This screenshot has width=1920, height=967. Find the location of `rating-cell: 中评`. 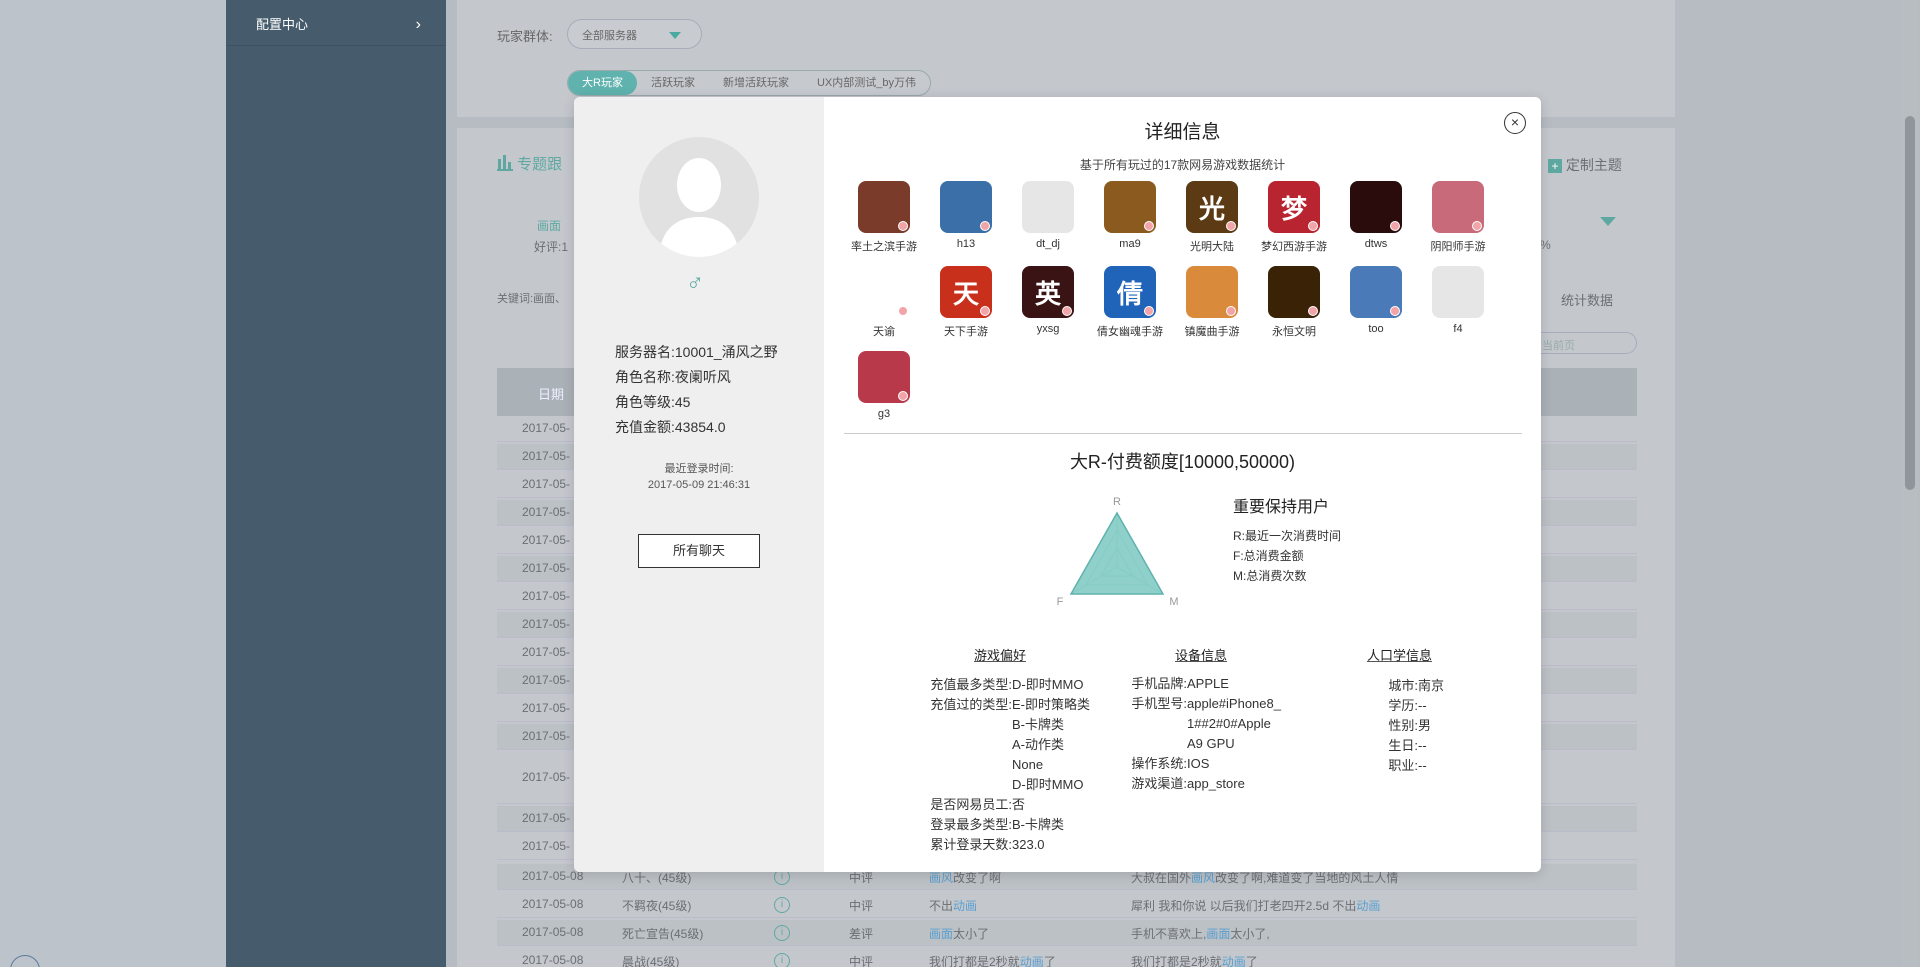

rating-cell: 中评 is located at coordinates (861, 906).